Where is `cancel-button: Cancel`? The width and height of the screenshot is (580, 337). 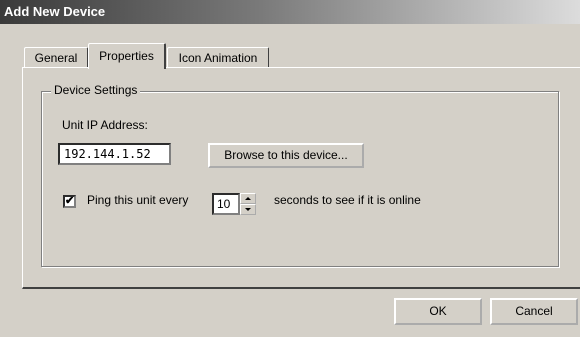
cancel-button: Cancel is located at coordinates (534, 311).